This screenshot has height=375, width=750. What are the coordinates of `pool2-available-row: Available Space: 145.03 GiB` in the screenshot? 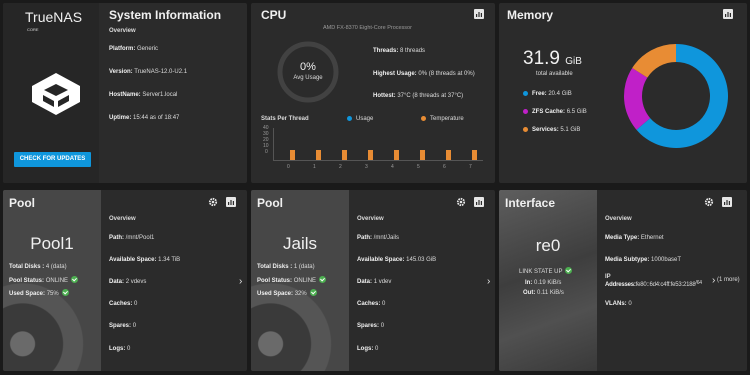 It's located at (397, 260).